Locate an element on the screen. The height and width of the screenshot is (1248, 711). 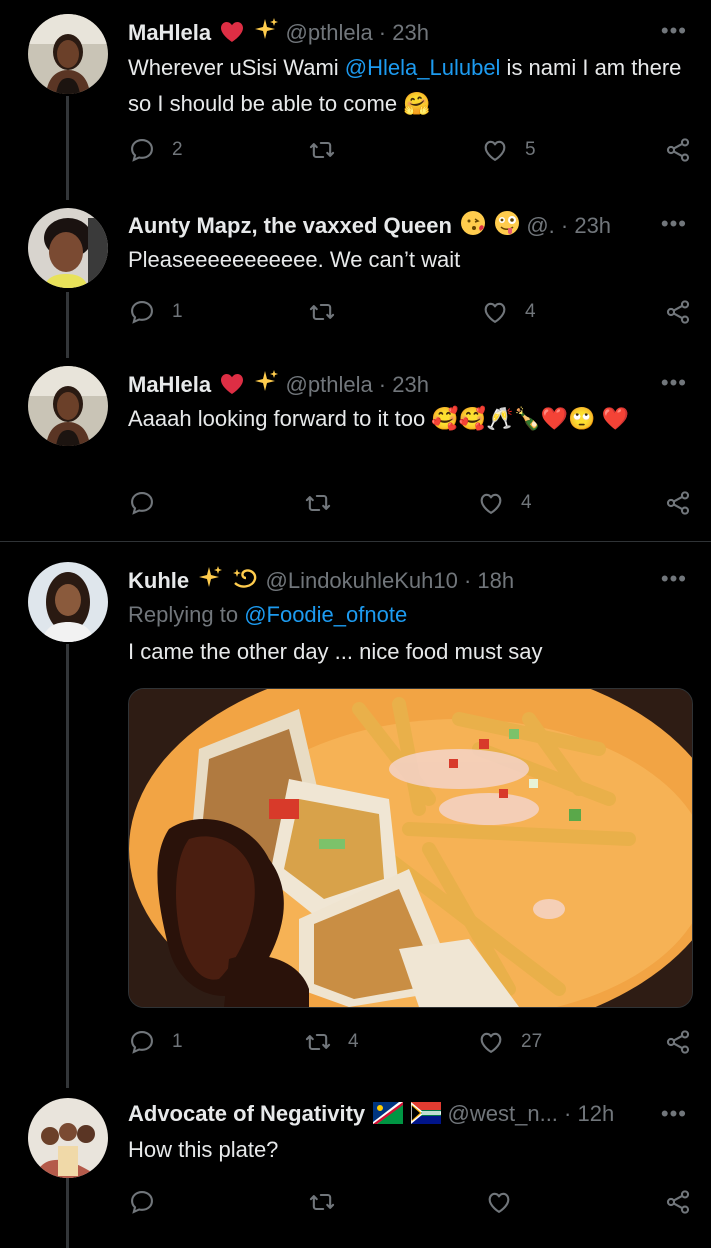
display-name: Advocate of Negativity is located at coordinates (246, 1113).